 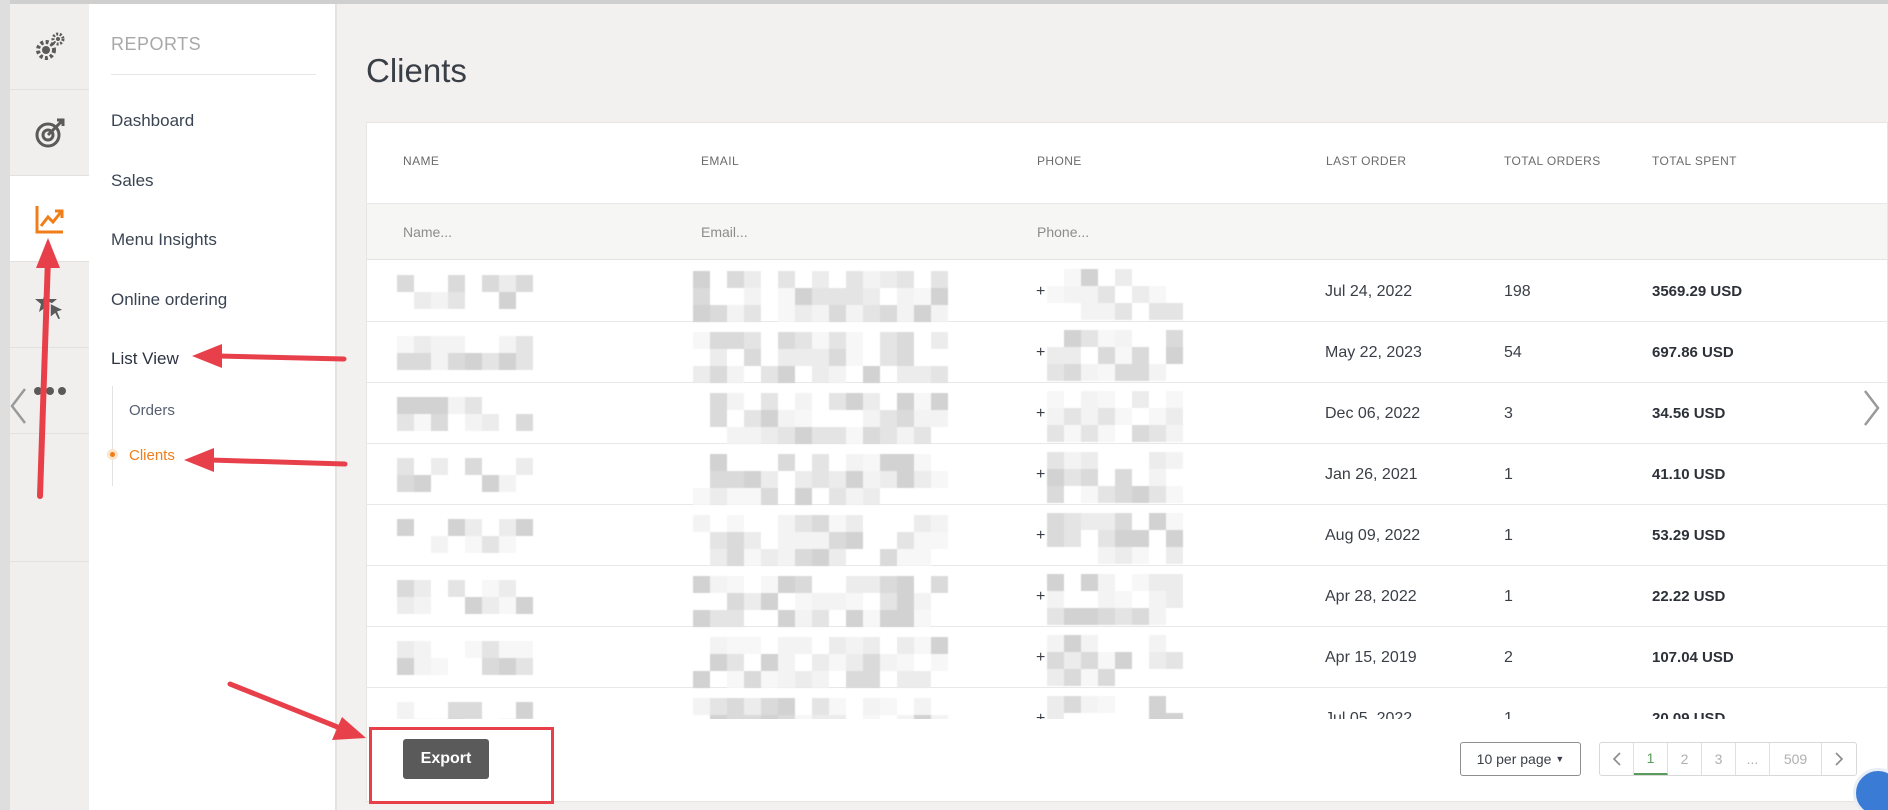 What do you see at coordinates (49, 219) in the screenshot?
I see `rail-item-reports` at bounding box center [49, 219].